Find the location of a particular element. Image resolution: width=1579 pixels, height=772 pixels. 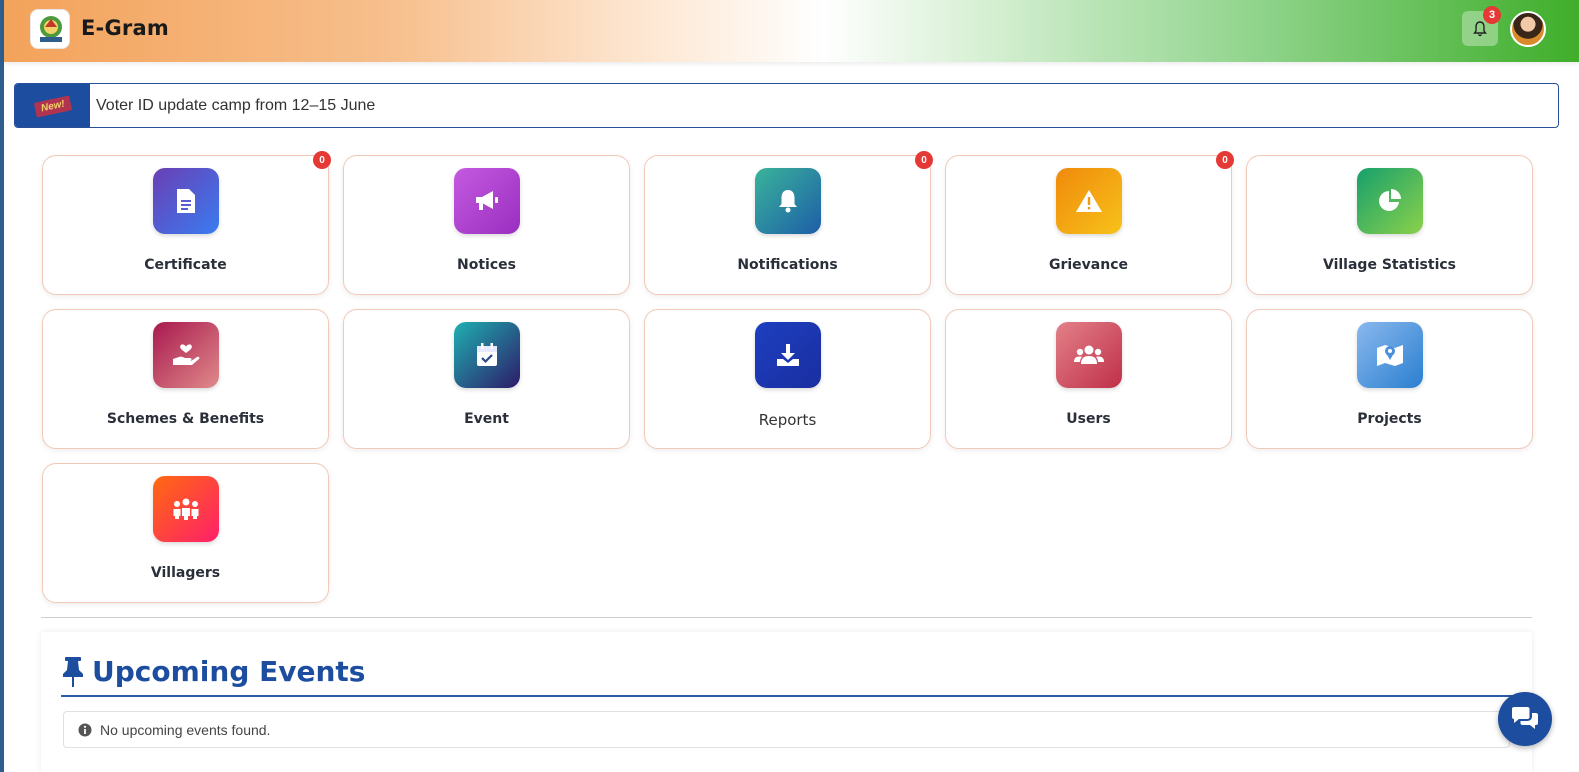

no-events-alert: No upcoming events found. is located at coordinates (786, 729).